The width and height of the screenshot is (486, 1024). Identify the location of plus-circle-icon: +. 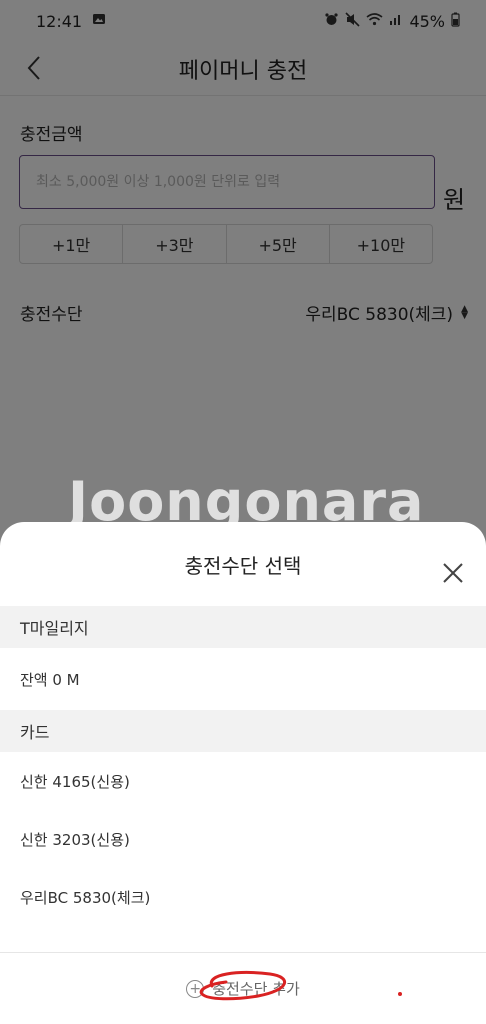
(195, 988).